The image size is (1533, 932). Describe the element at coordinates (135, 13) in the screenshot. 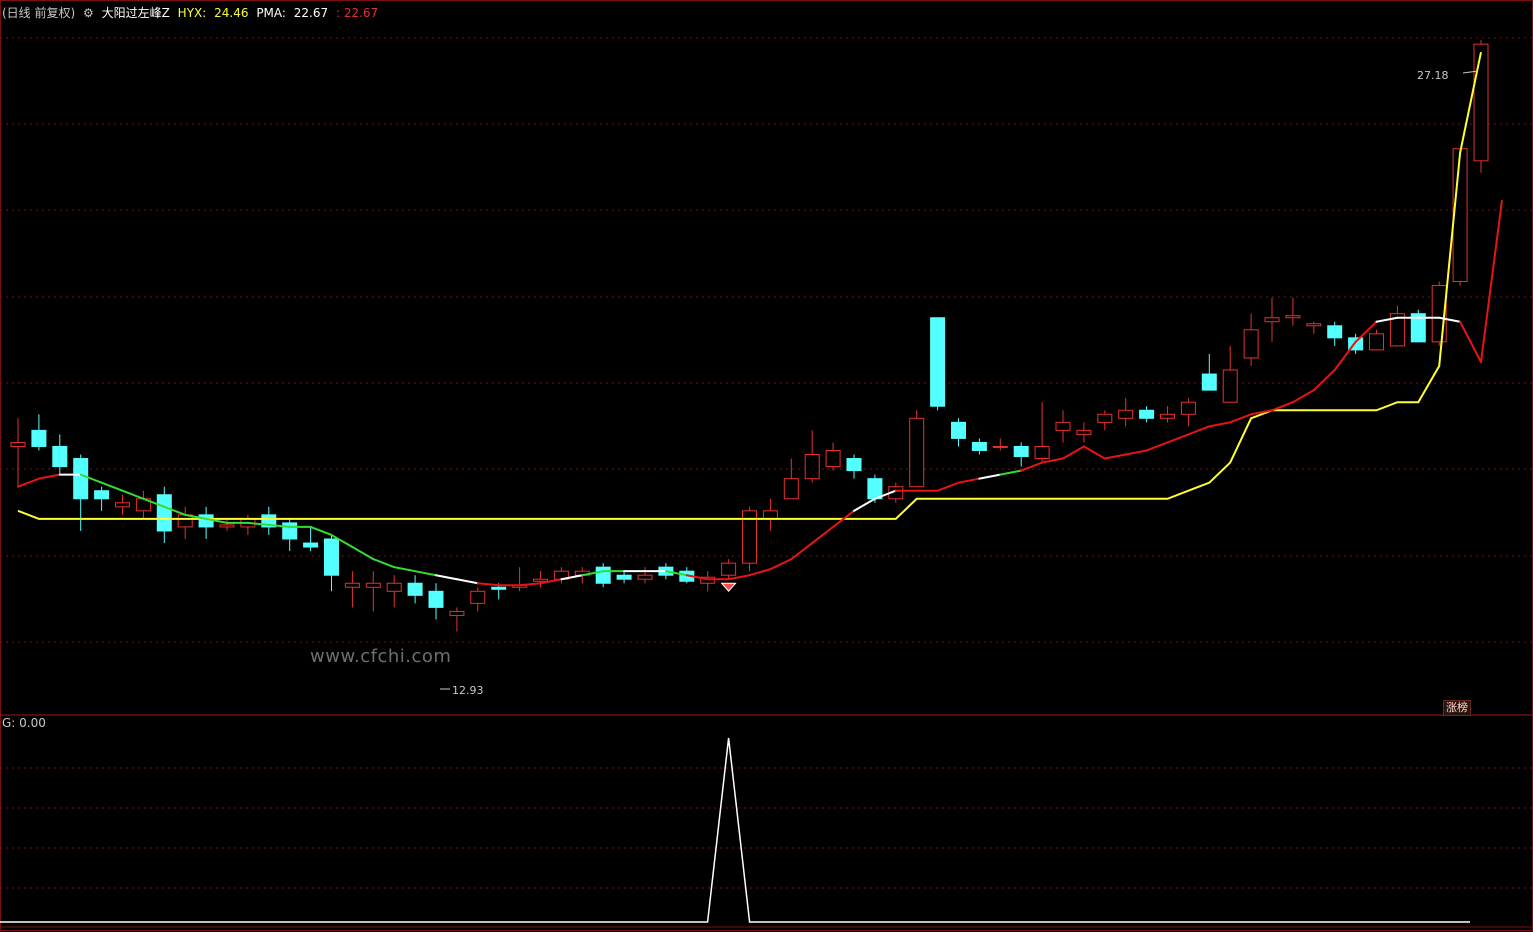

I see `indicator-name: 大阳过左峰Z` at that location.